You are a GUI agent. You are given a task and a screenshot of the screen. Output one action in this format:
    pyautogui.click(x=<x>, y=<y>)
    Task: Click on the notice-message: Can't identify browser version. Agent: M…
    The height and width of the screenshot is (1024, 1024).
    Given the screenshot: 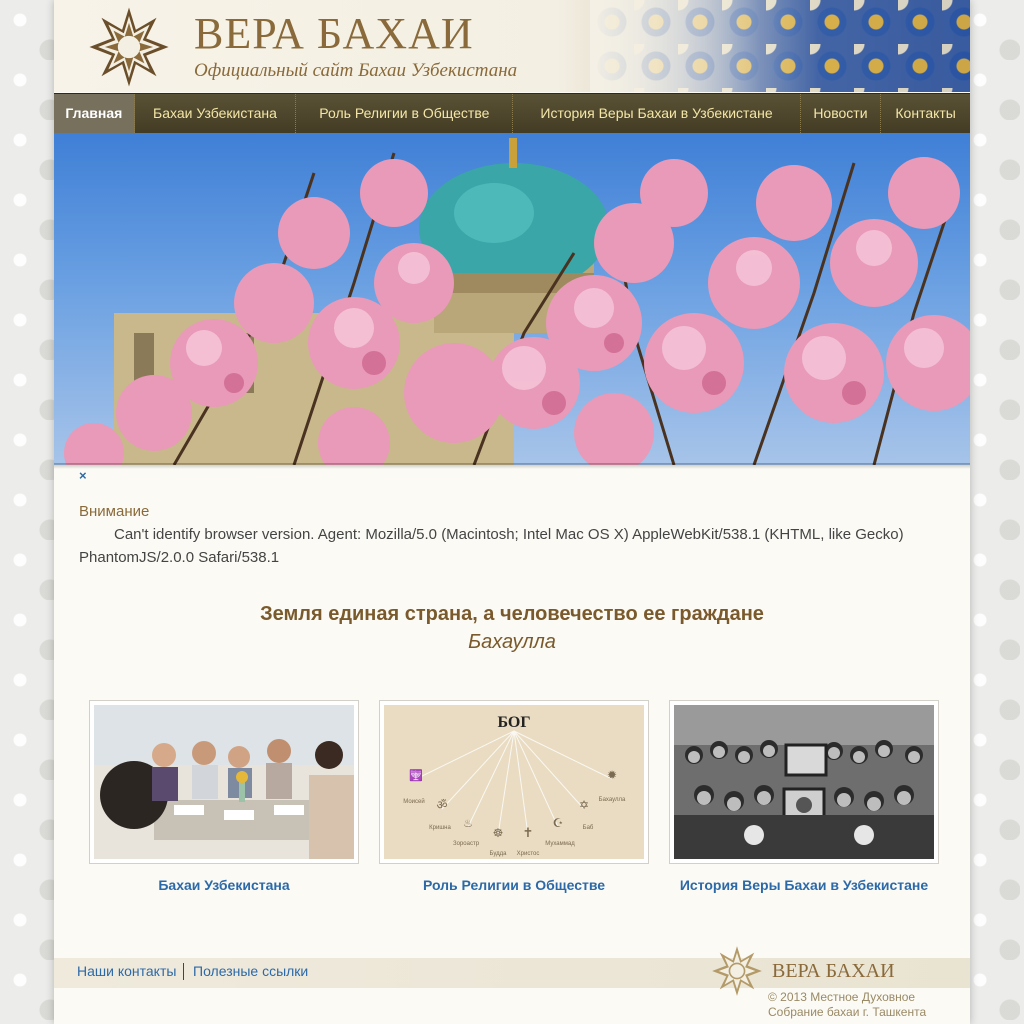 What is the action you would take?
    pyautogui.click(x=491, y=546)
    